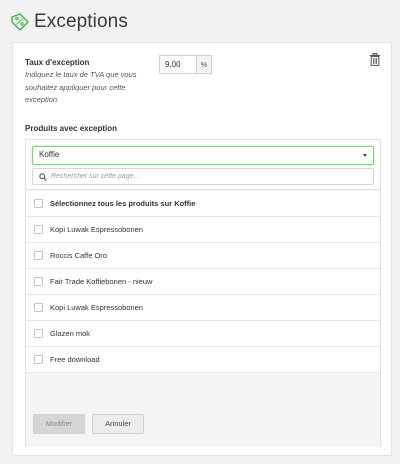 Image resolution: width=400 pixels, height=464 pixels. What do you see at coordinates (204, 64) in the screenshot?
I see `rate-unit: %` at bounding box center [204, 64].